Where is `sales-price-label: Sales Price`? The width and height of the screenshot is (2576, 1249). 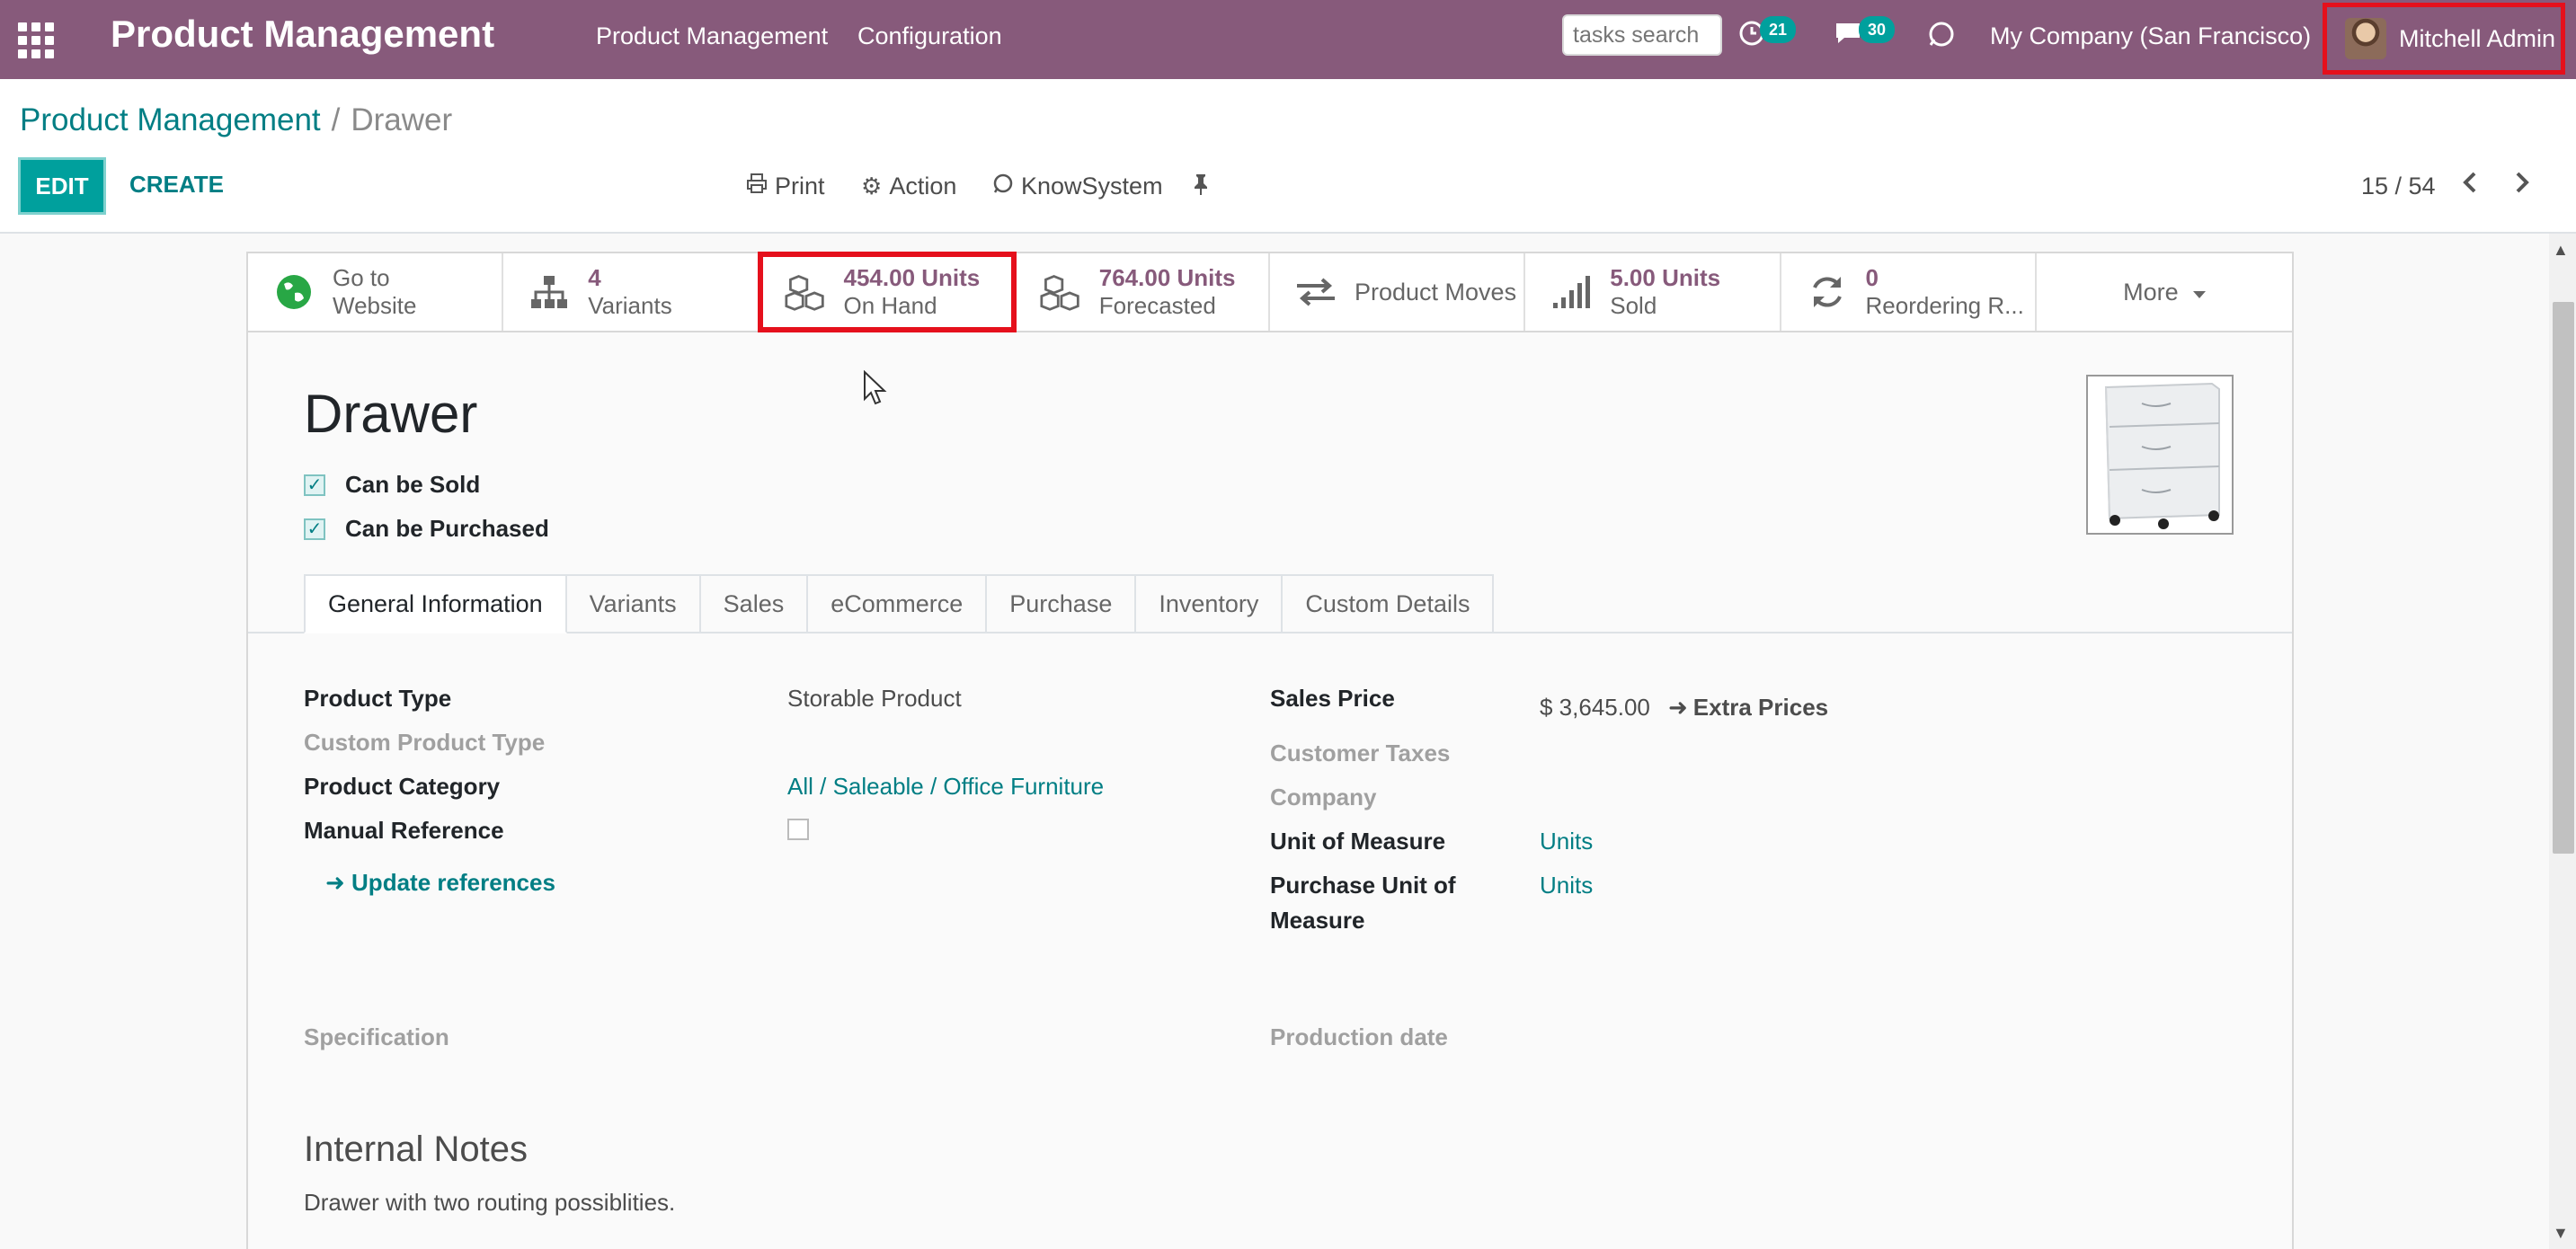 sales-price-label: Sales Price is located at coordinates (1332, 698).